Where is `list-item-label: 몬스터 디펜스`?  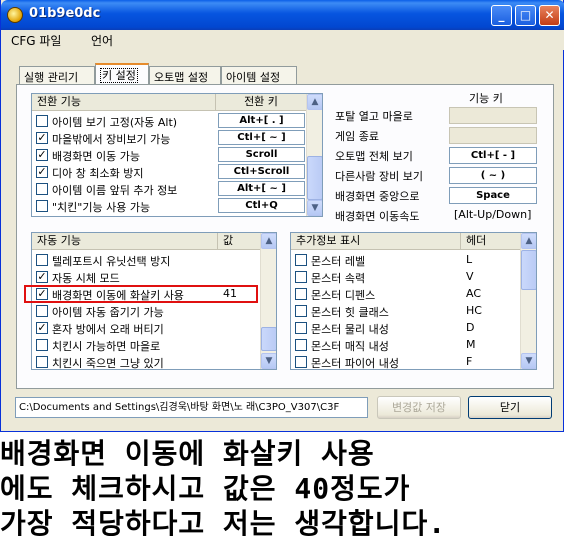 list-item-label: 몬스터 디펜스 is located at coordinates (343, 295).